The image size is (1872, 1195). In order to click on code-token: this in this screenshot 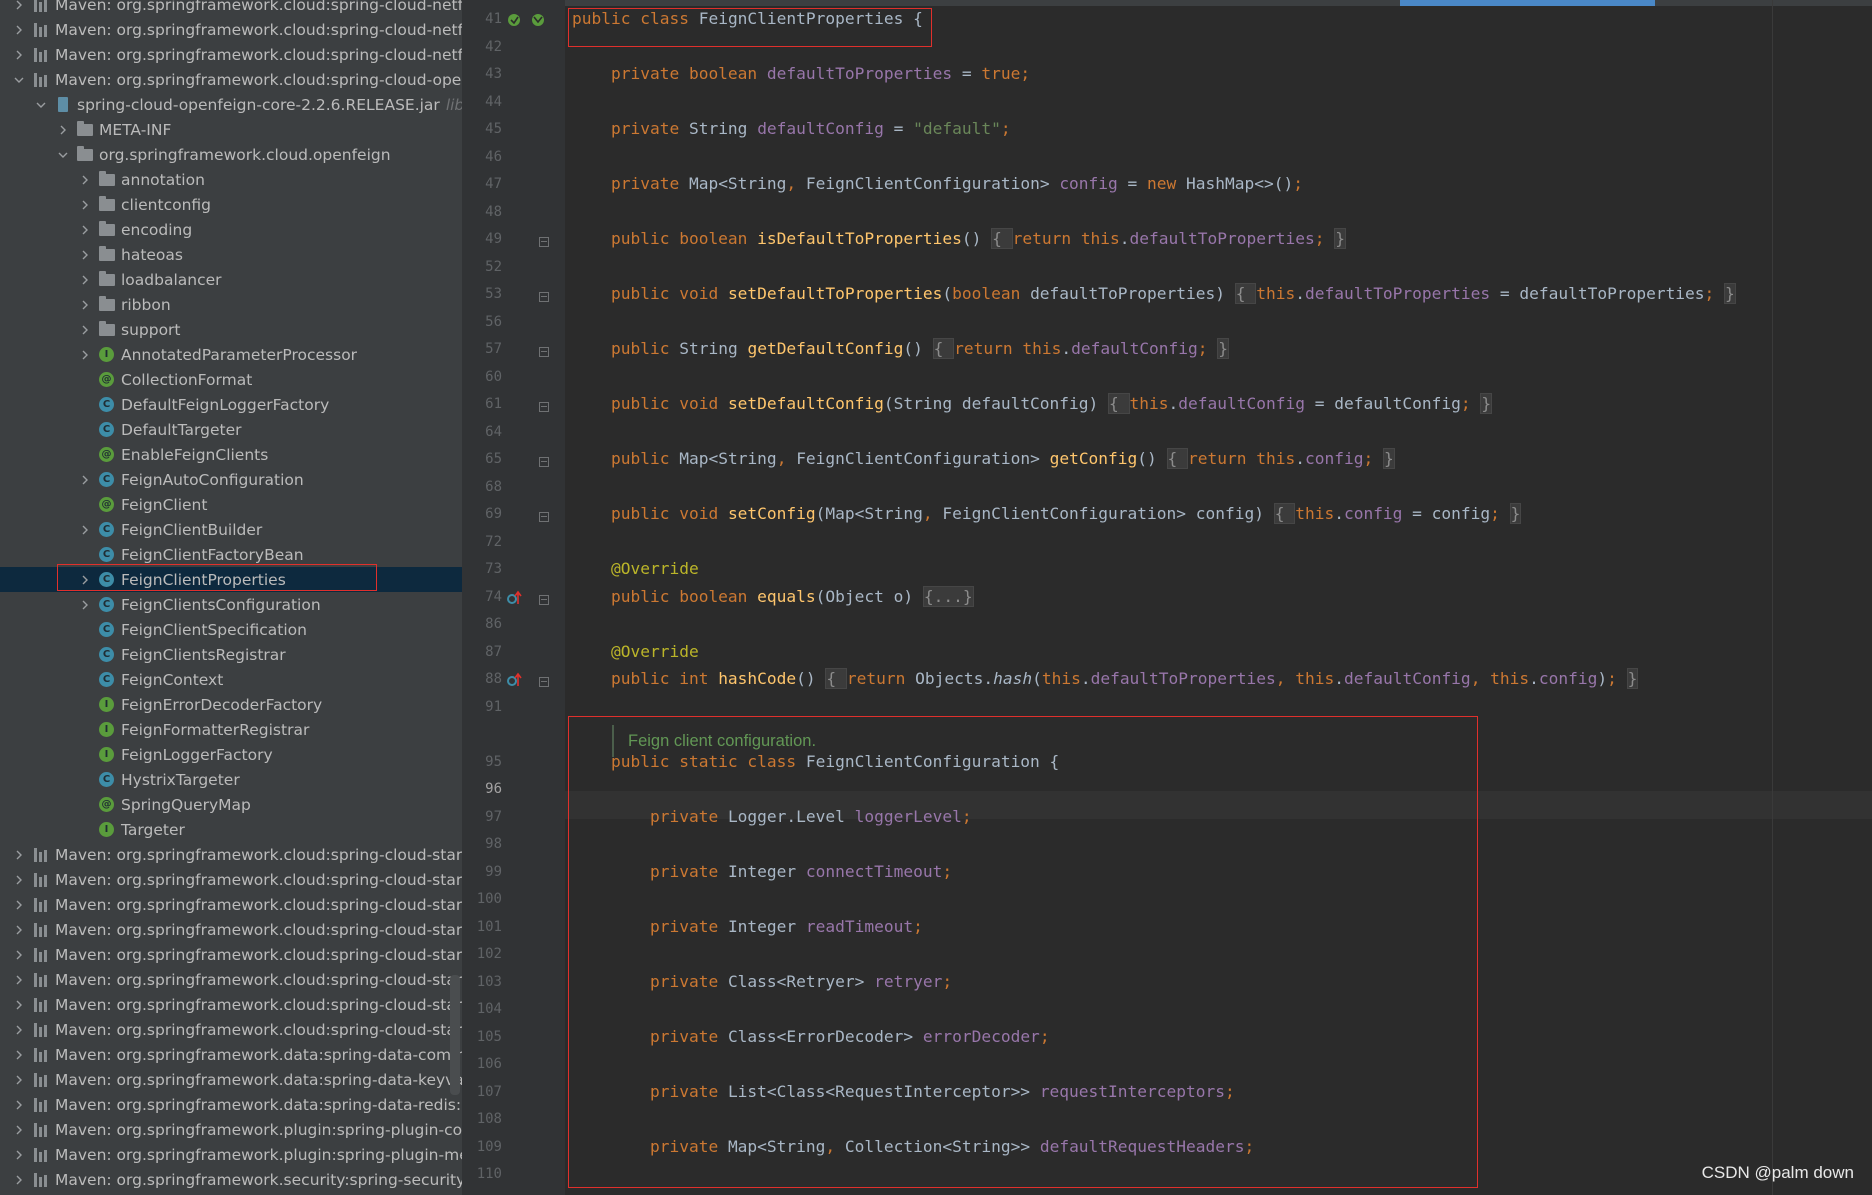, I will do `click(1061, 678)`.